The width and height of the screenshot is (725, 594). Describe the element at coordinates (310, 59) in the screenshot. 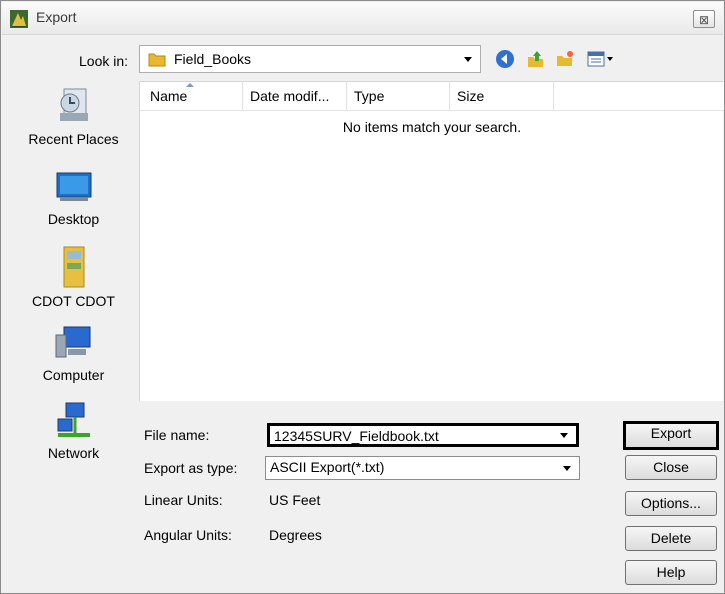

I see `look-in-dropdown: Field_Books` at that location.